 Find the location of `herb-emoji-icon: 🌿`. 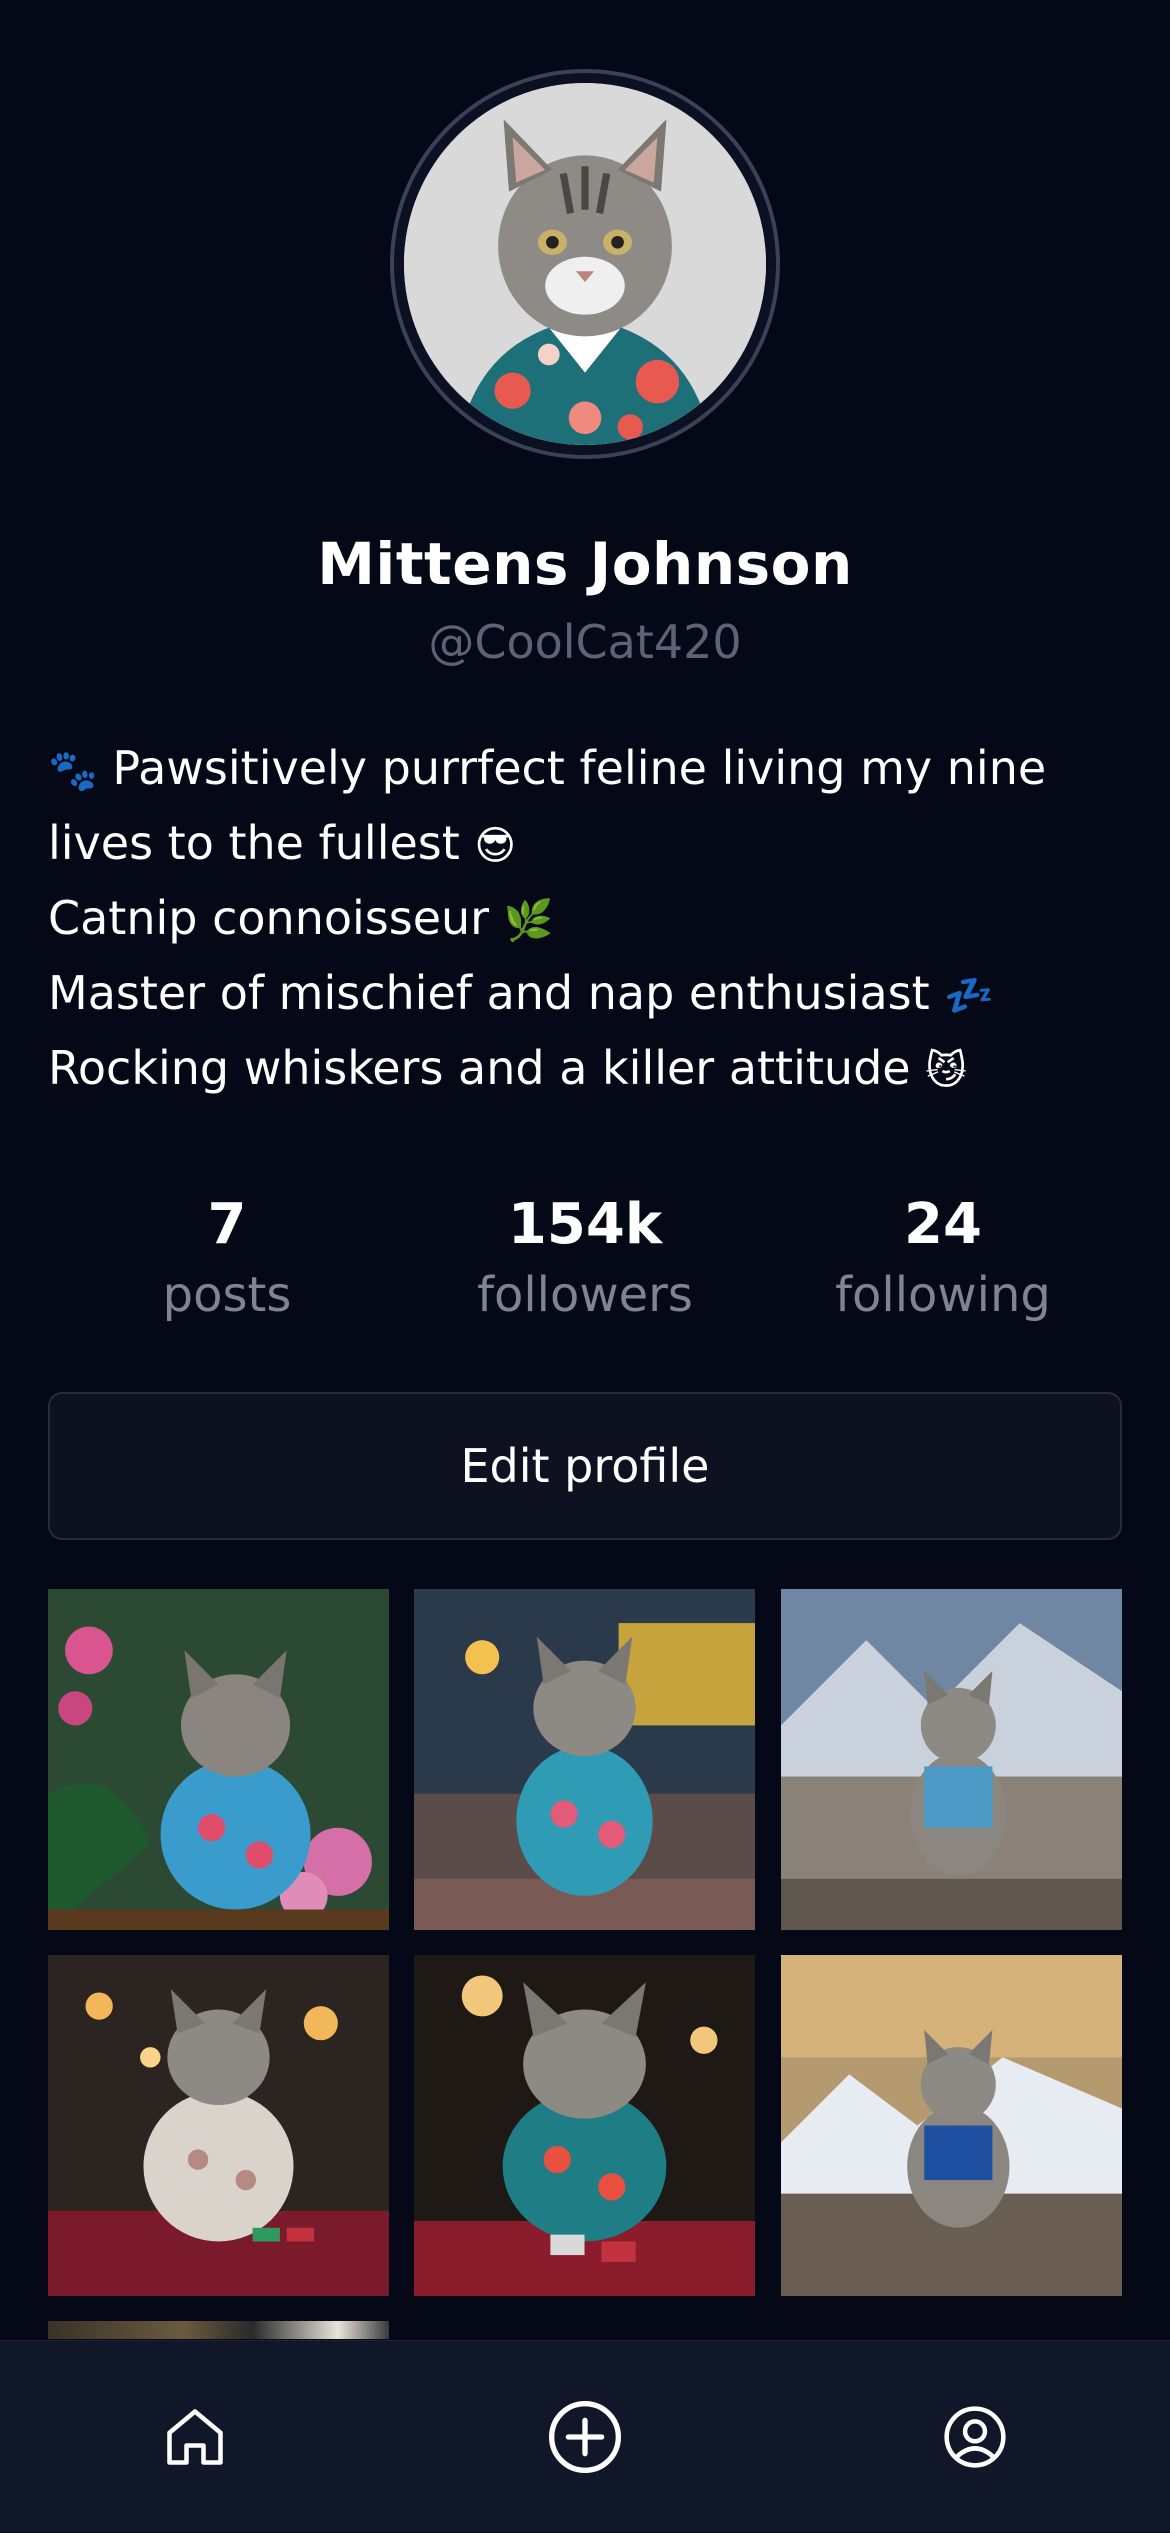

herb-emoji-icon: 🌿 is located at coordinates (528, 921).